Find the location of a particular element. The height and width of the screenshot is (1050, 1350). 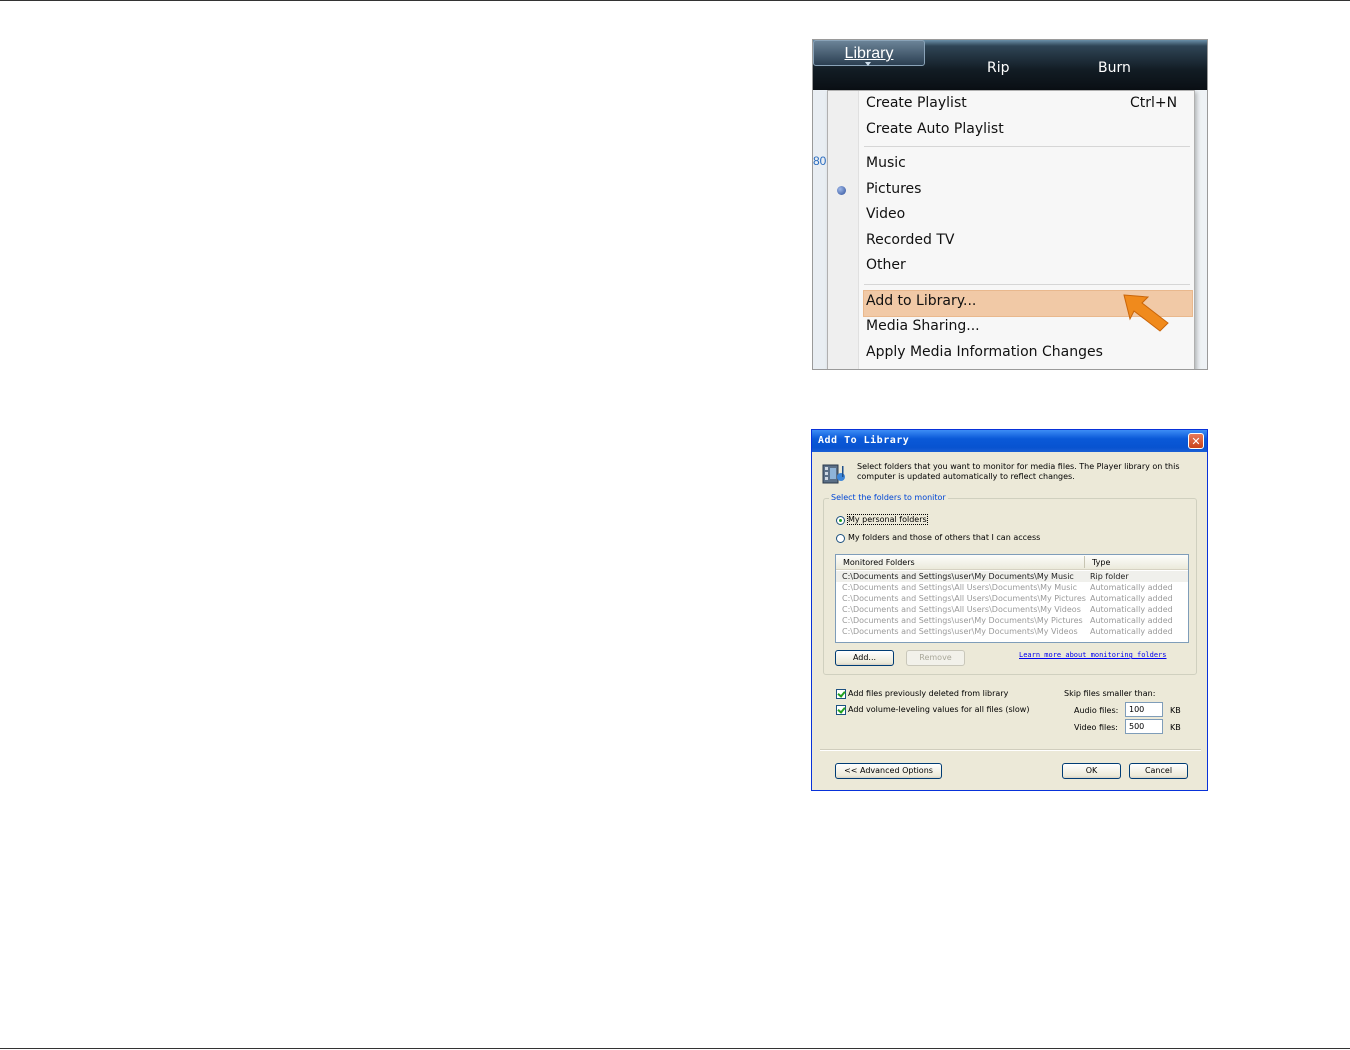

menu-item-recorded-tv: Recorded TV is located at coordinates (910, 240).